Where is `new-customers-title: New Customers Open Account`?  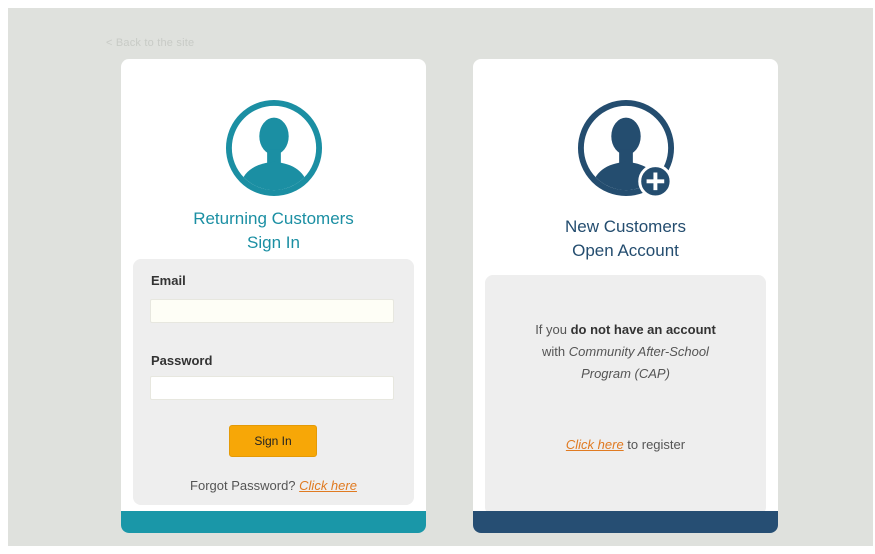 new-customers-title: New Customers Open Account is located at coordinates (625, 239).